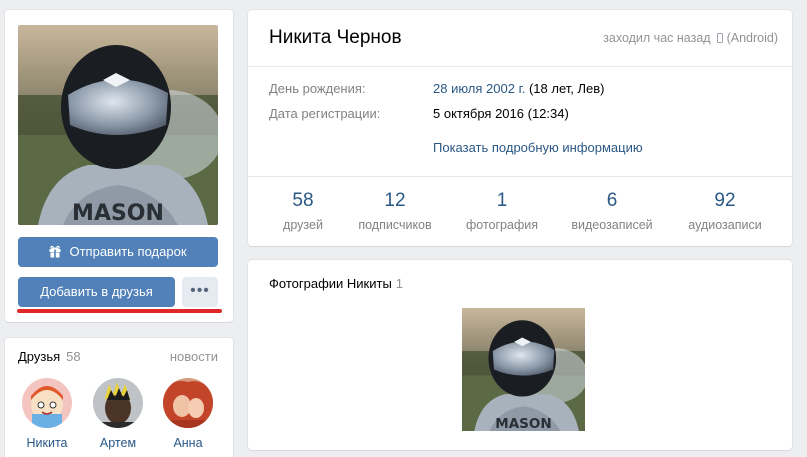  I want to click on photos-header: Фотографии Никиты 1, so click(336, 283).